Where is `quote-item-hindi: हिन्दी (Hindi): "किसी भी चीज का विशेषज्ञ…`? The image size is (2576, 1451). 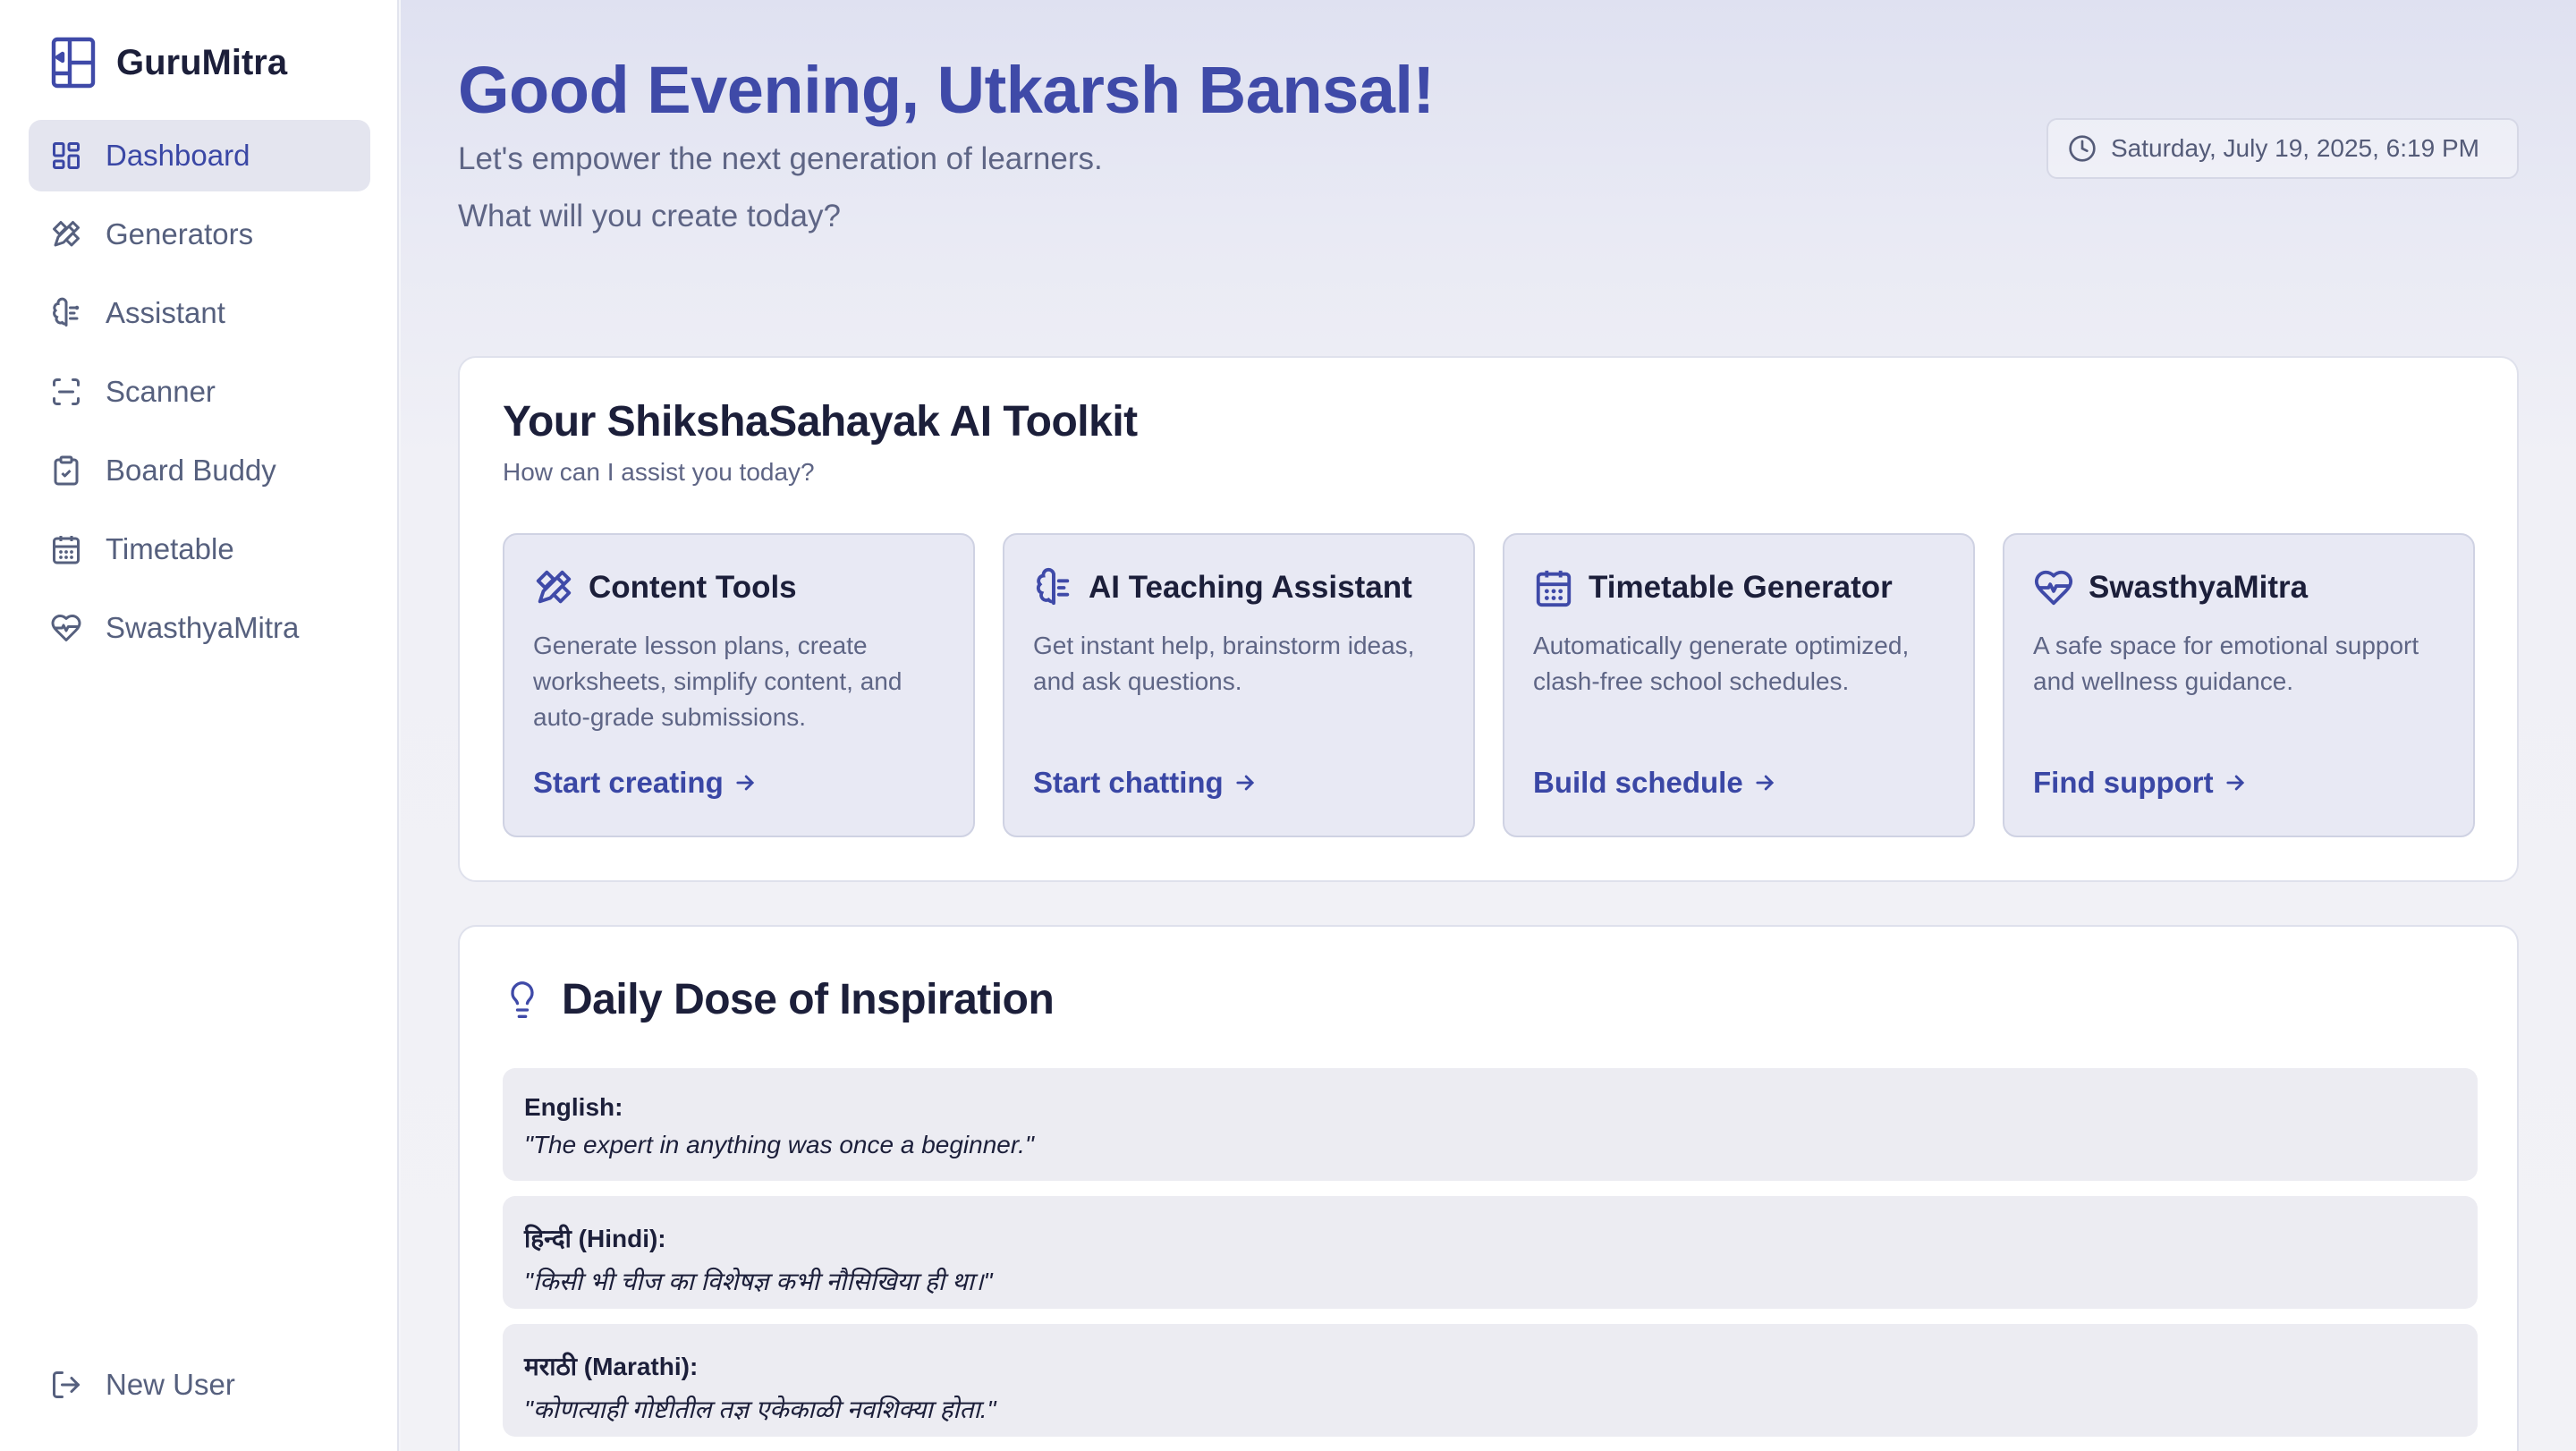
quote-item-hindi: हिन्दी (Hindi): "किसी भी चीज का विशेषज्ञ… is located at coordinates (1490, 1252).